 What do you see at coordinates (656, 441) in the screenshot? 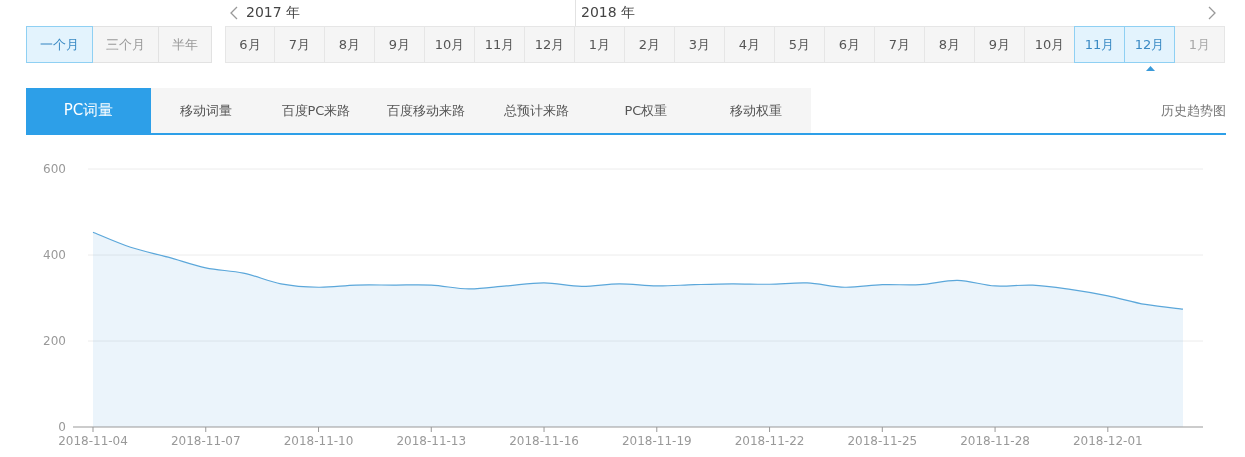
I see `x-axis-label: 2018-11-19` at bounding box center [656, 441].